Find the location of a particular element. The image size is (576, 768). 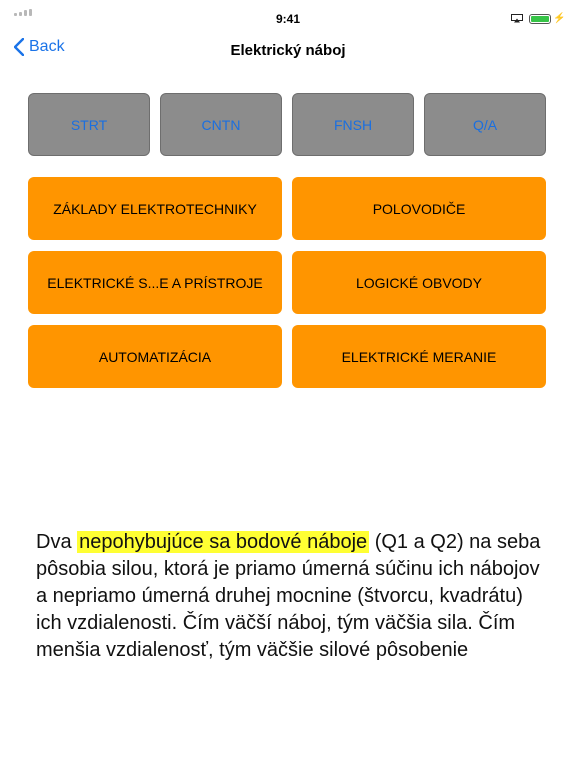

category-label: LOGICKÉ OBVODY is located at coordinates (419, 282).